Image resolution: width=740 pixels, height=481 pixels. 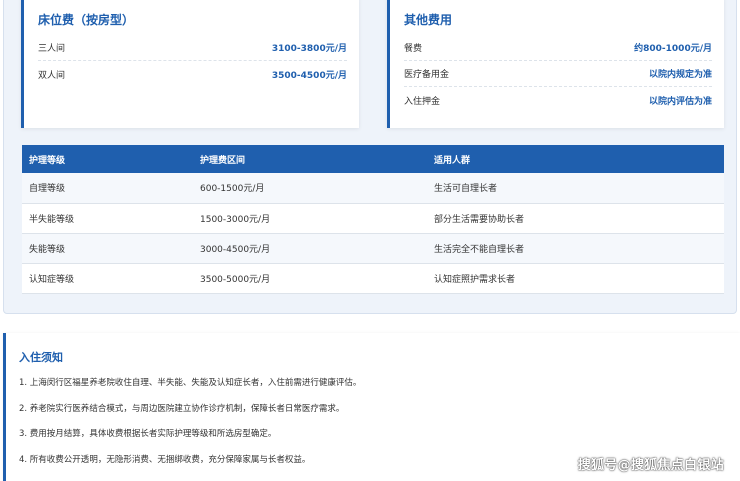 What do you see at coordinates (107, 188) in the screenshot?
I see `cell-level: 自理等级` at bounding box center [107, 188].